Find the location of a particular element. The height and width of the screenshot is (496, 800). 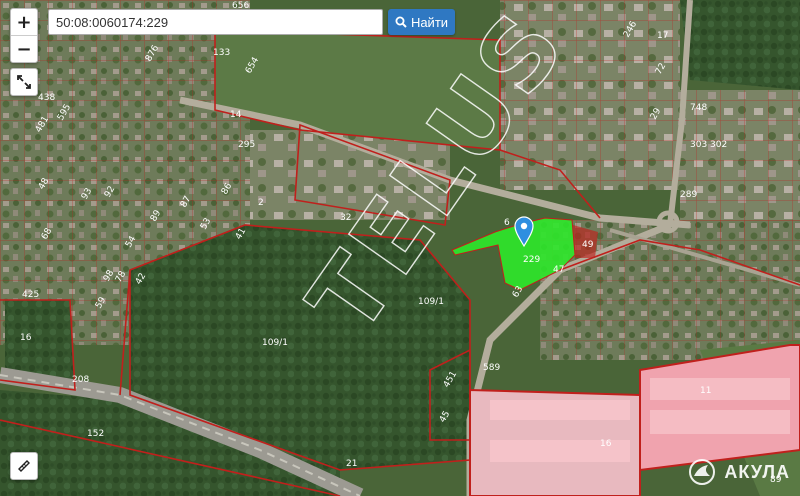

forest-northeast is located at coordinates (740, 45).